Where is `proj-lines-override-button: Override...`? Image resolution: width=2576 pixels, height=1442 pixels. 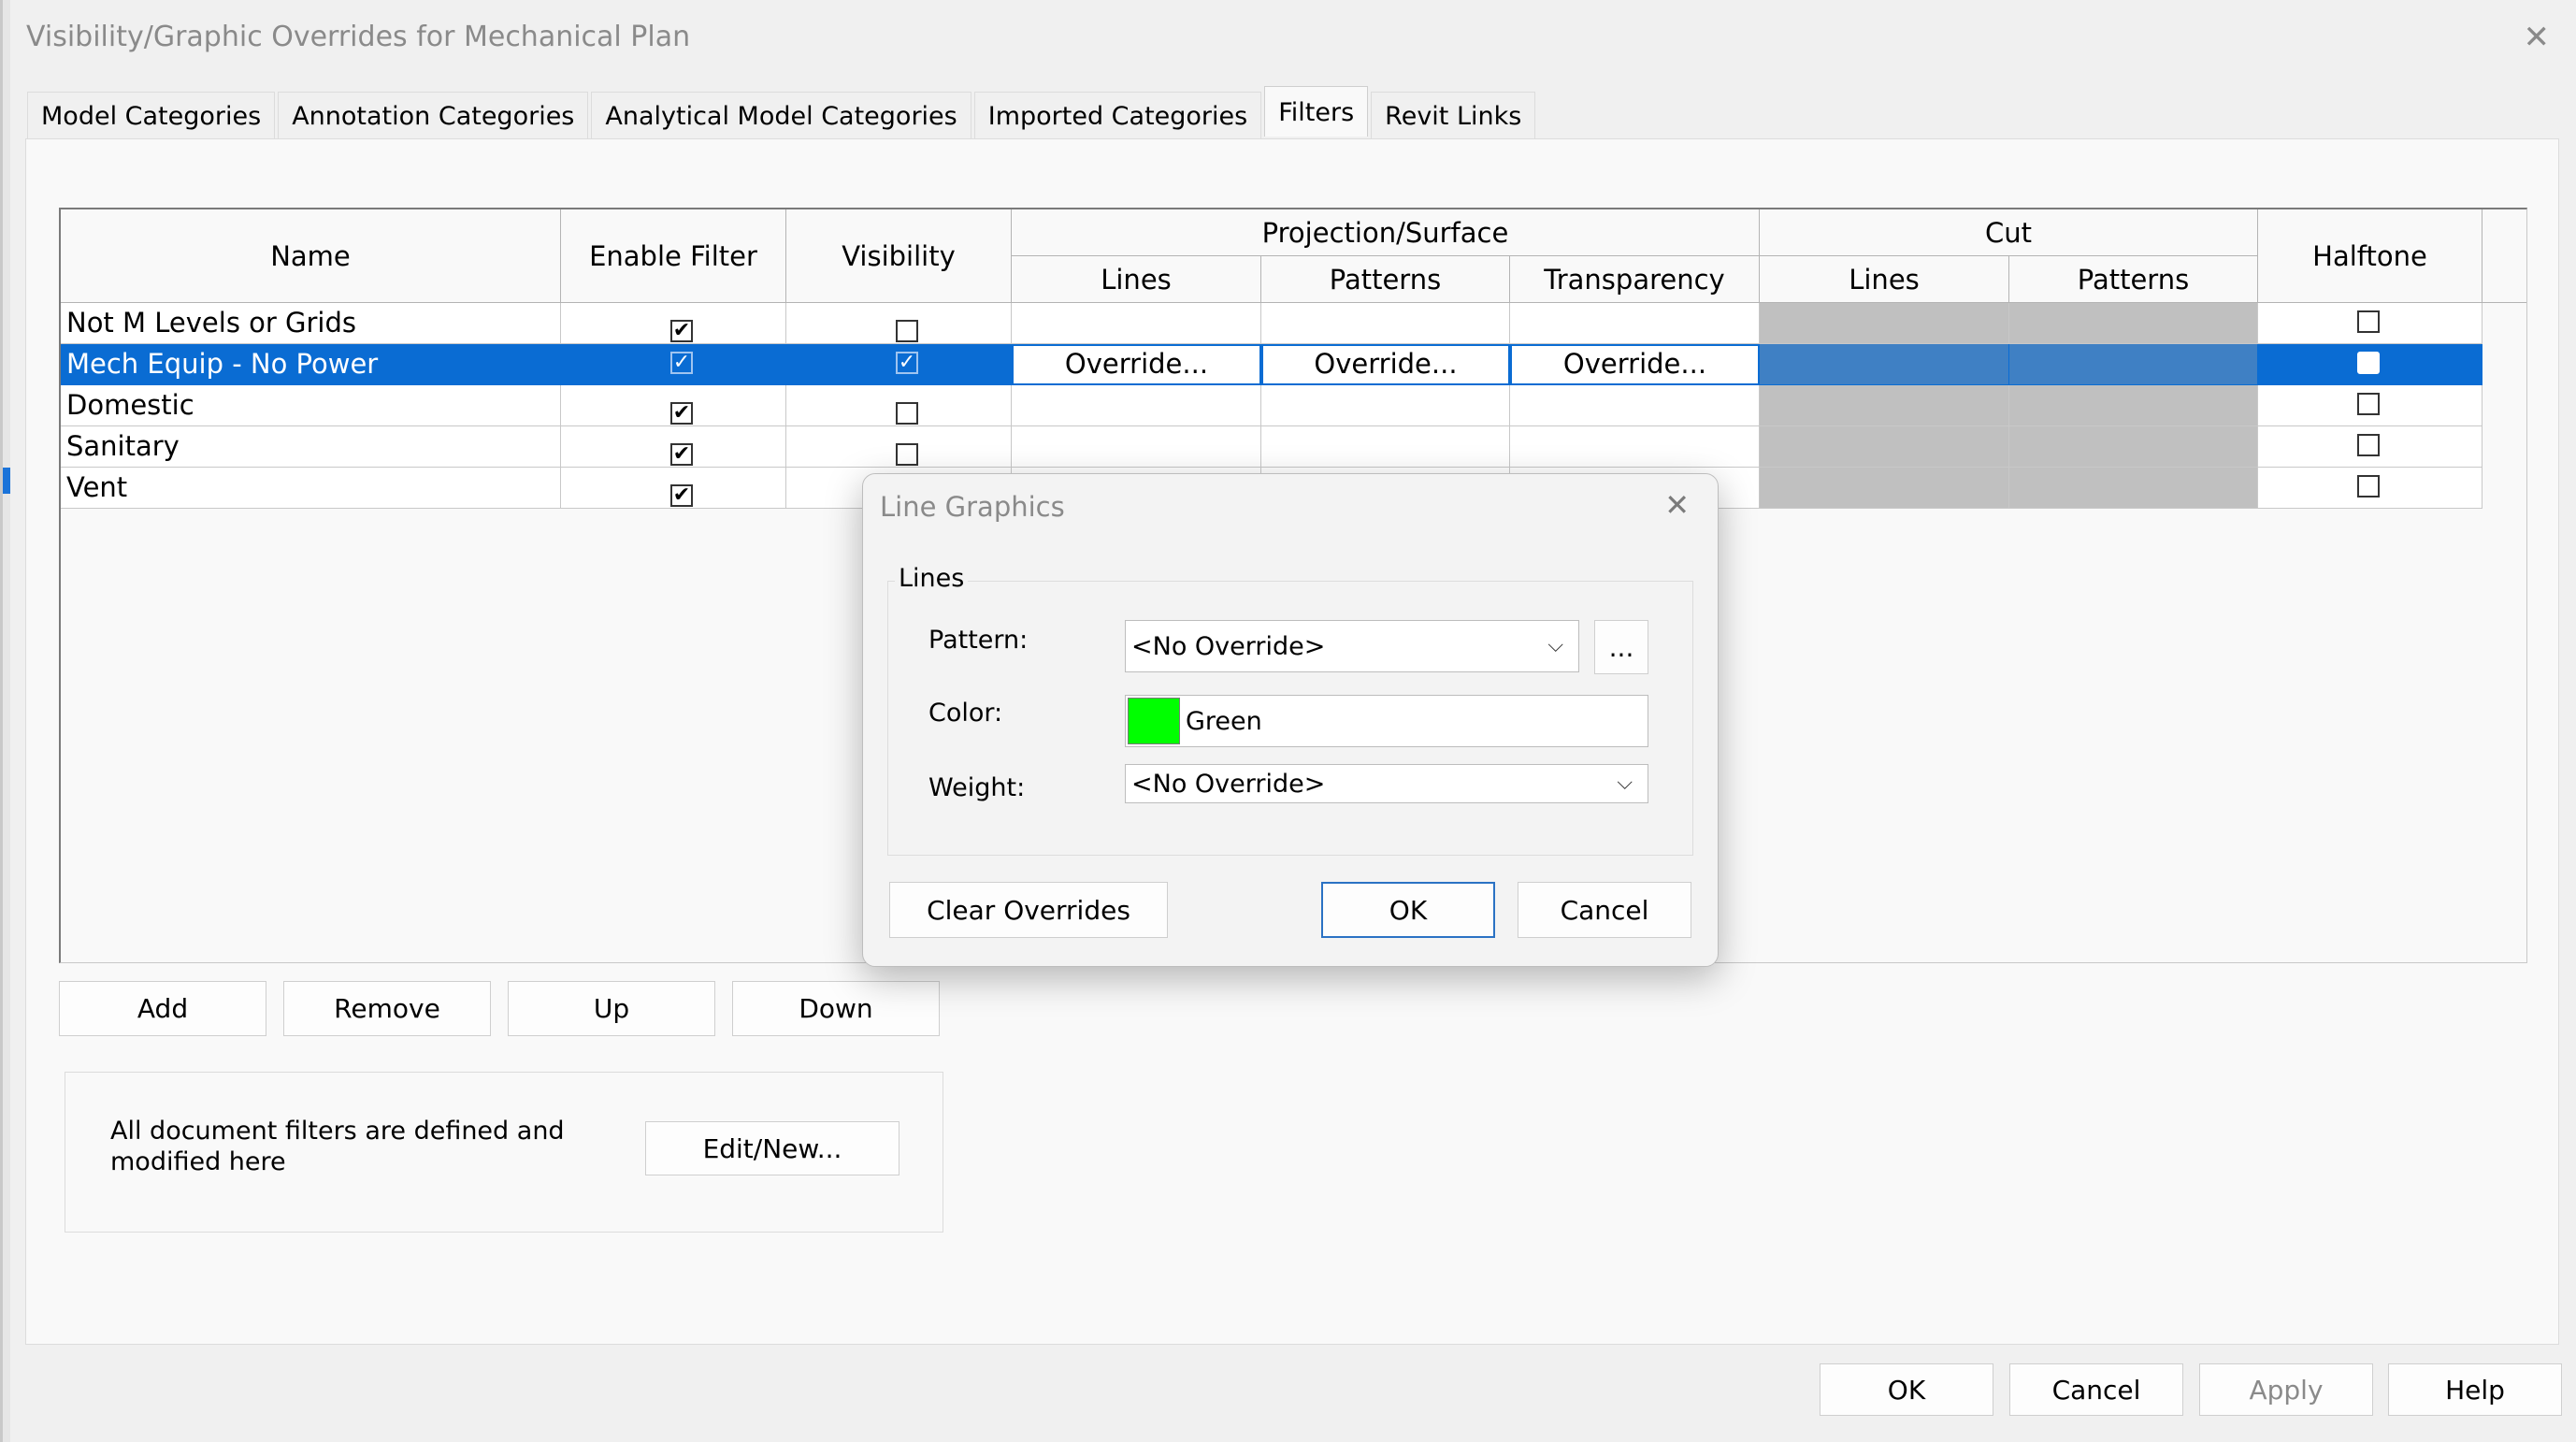 proj-lines-override-button: Override... is located at coordinates (1137, 364).